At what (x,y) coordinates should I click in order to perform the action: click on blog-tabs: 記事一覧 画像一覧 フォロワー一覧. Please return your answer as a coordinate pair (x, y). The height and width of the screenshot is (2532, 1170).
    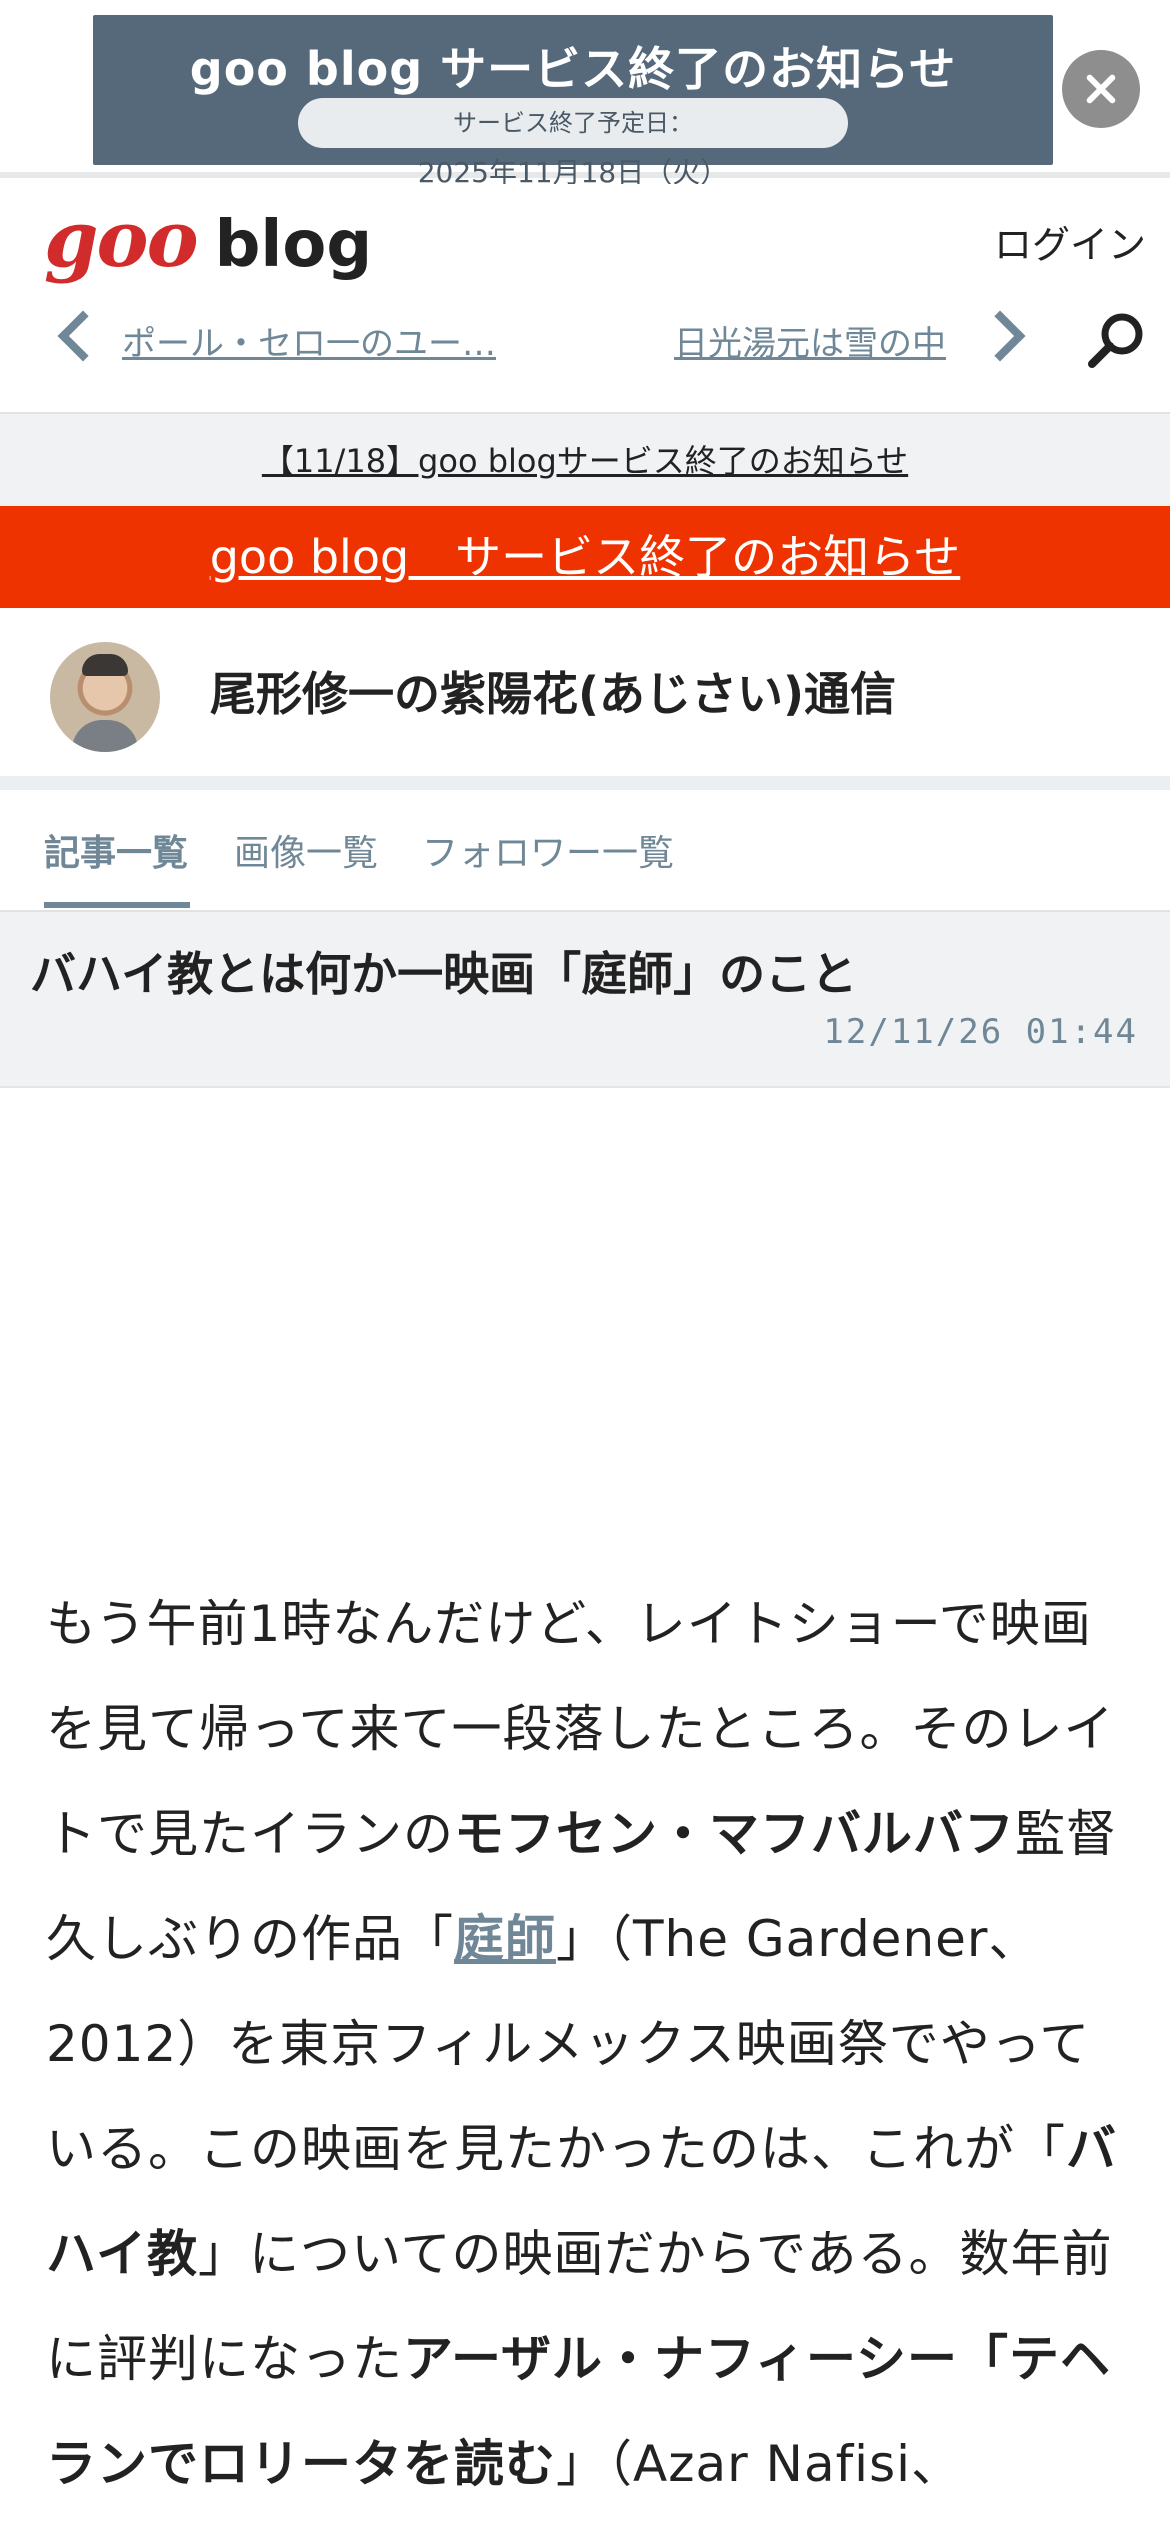
    Looking at the image, I should click on (585, 851).